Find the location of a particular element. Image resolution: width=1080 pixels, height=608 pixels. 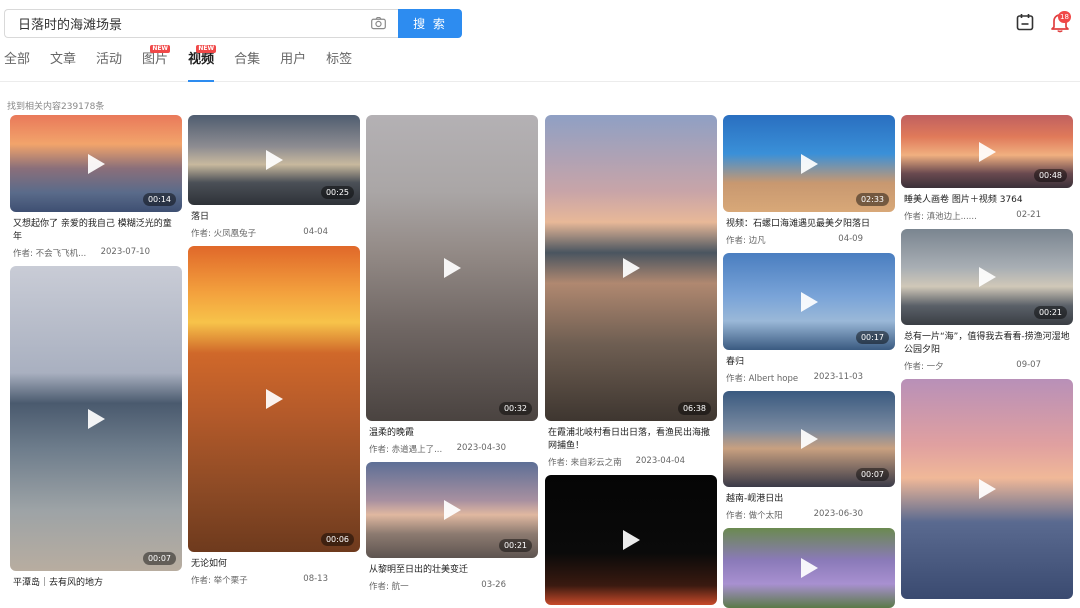

video-duration: 00:14 is located at coordinates (159, 199).